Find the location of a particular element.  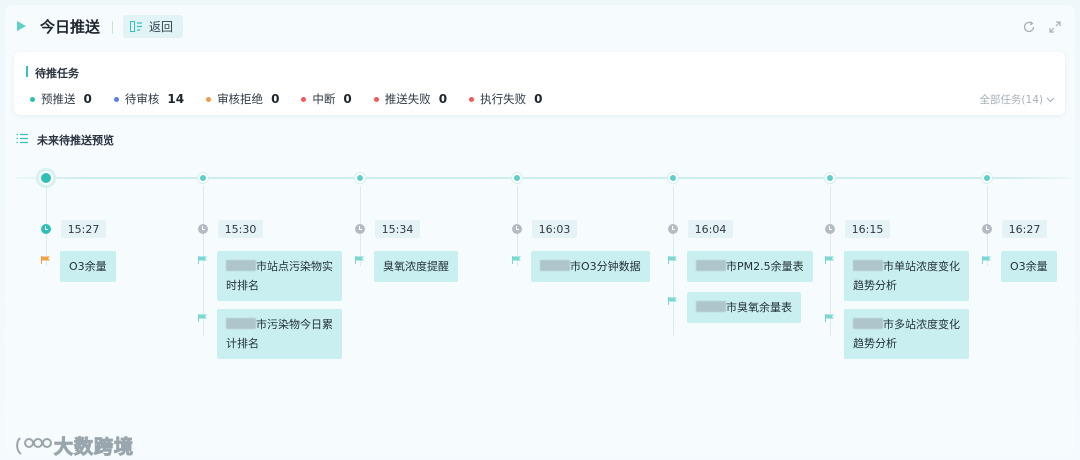

timeline-axis is located at coordinates (542, 178).